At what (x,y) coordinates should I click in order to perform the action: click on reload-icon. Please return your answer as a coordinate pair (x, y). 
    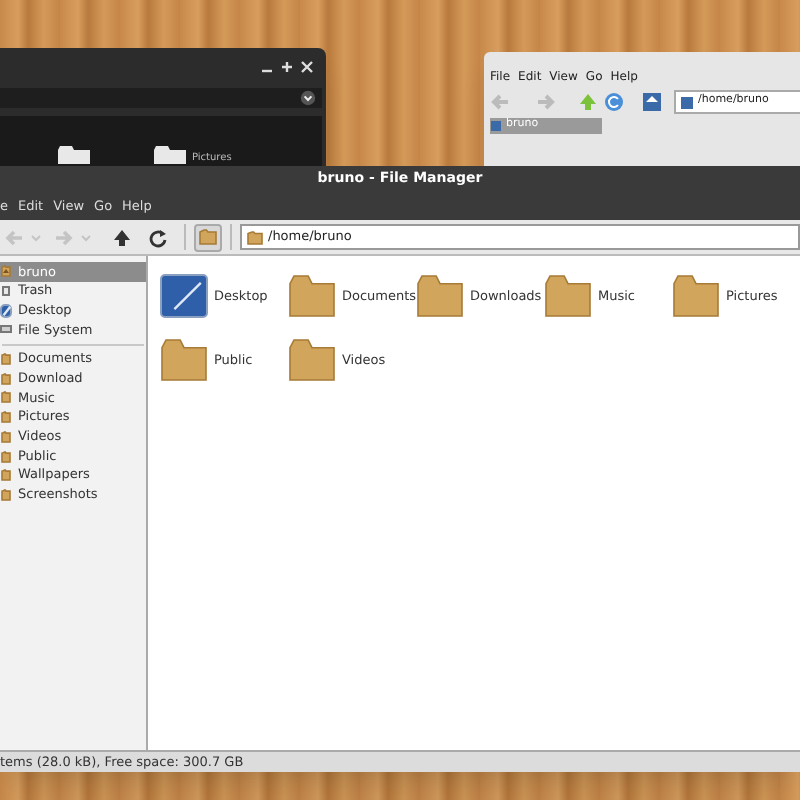
    Looking at the image, I should click on (614, 102).